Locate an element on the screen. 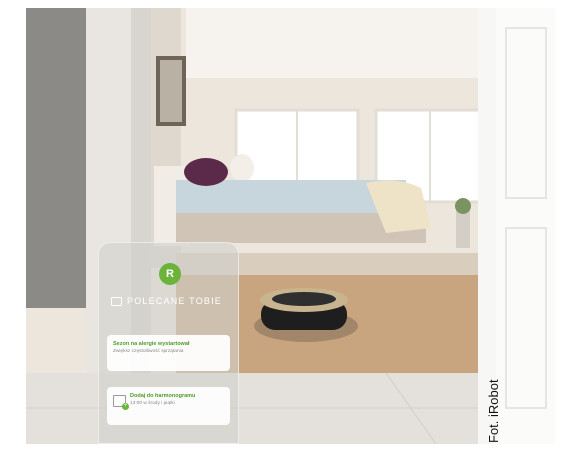 The height and width of the screenshot is (452, 572). calendar-add-icon: + is located at coordinates (121, 402).